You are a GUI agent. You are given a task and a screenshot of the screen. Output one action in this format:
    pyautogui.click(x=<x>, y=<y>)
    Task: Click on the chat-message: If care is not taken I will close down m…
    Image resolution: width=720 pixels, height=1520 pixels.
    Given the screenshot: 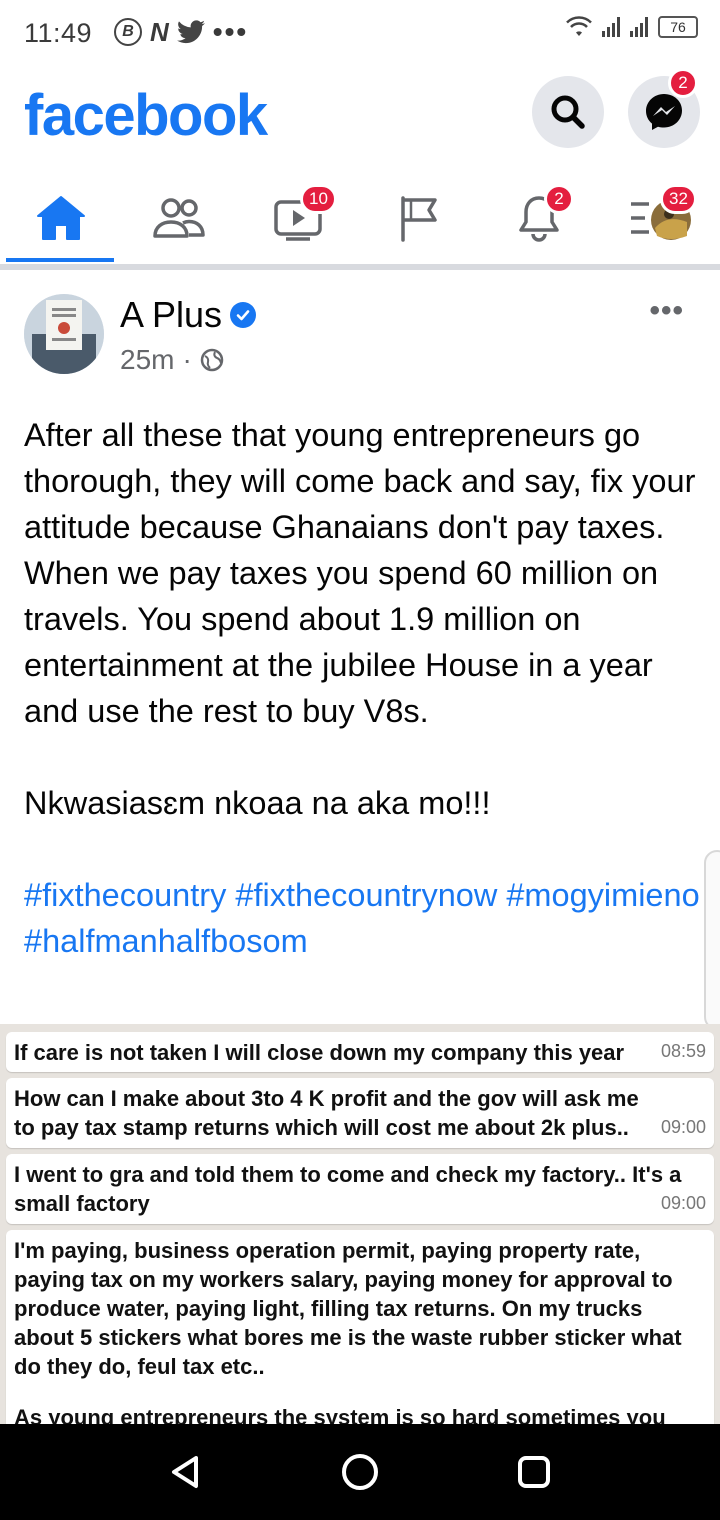 What is the action you would take?
    pyautogui.click(x=360, y=1052)
    